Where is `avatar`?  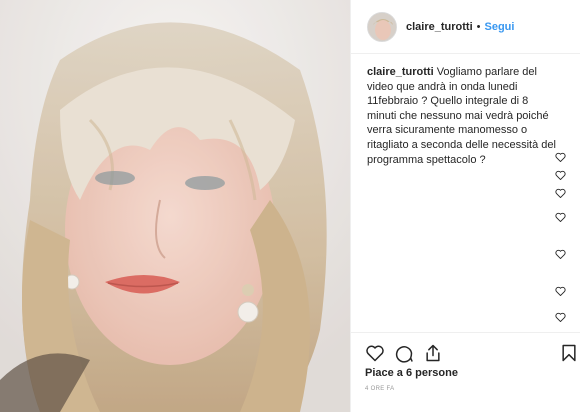
avatar is located at coordinates (382, 26).